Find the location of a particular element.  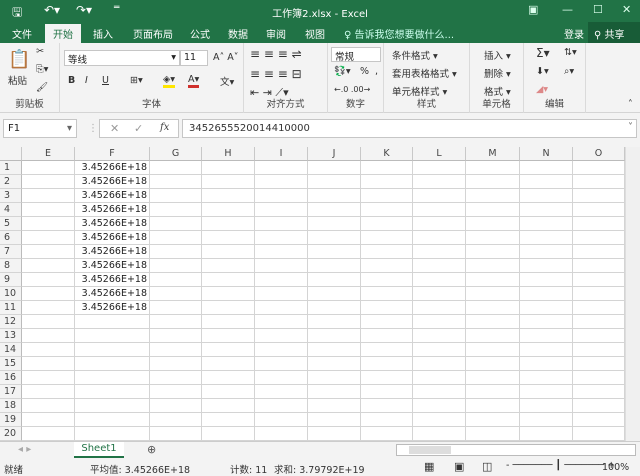

cell-L10 is located at coordinates (439, 294).